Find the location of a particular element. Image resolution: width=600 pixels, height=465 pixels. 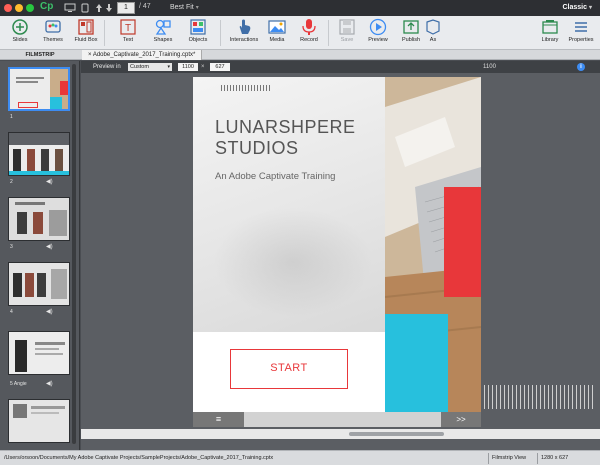

close-window-icon is located at coordinates (8, 8).